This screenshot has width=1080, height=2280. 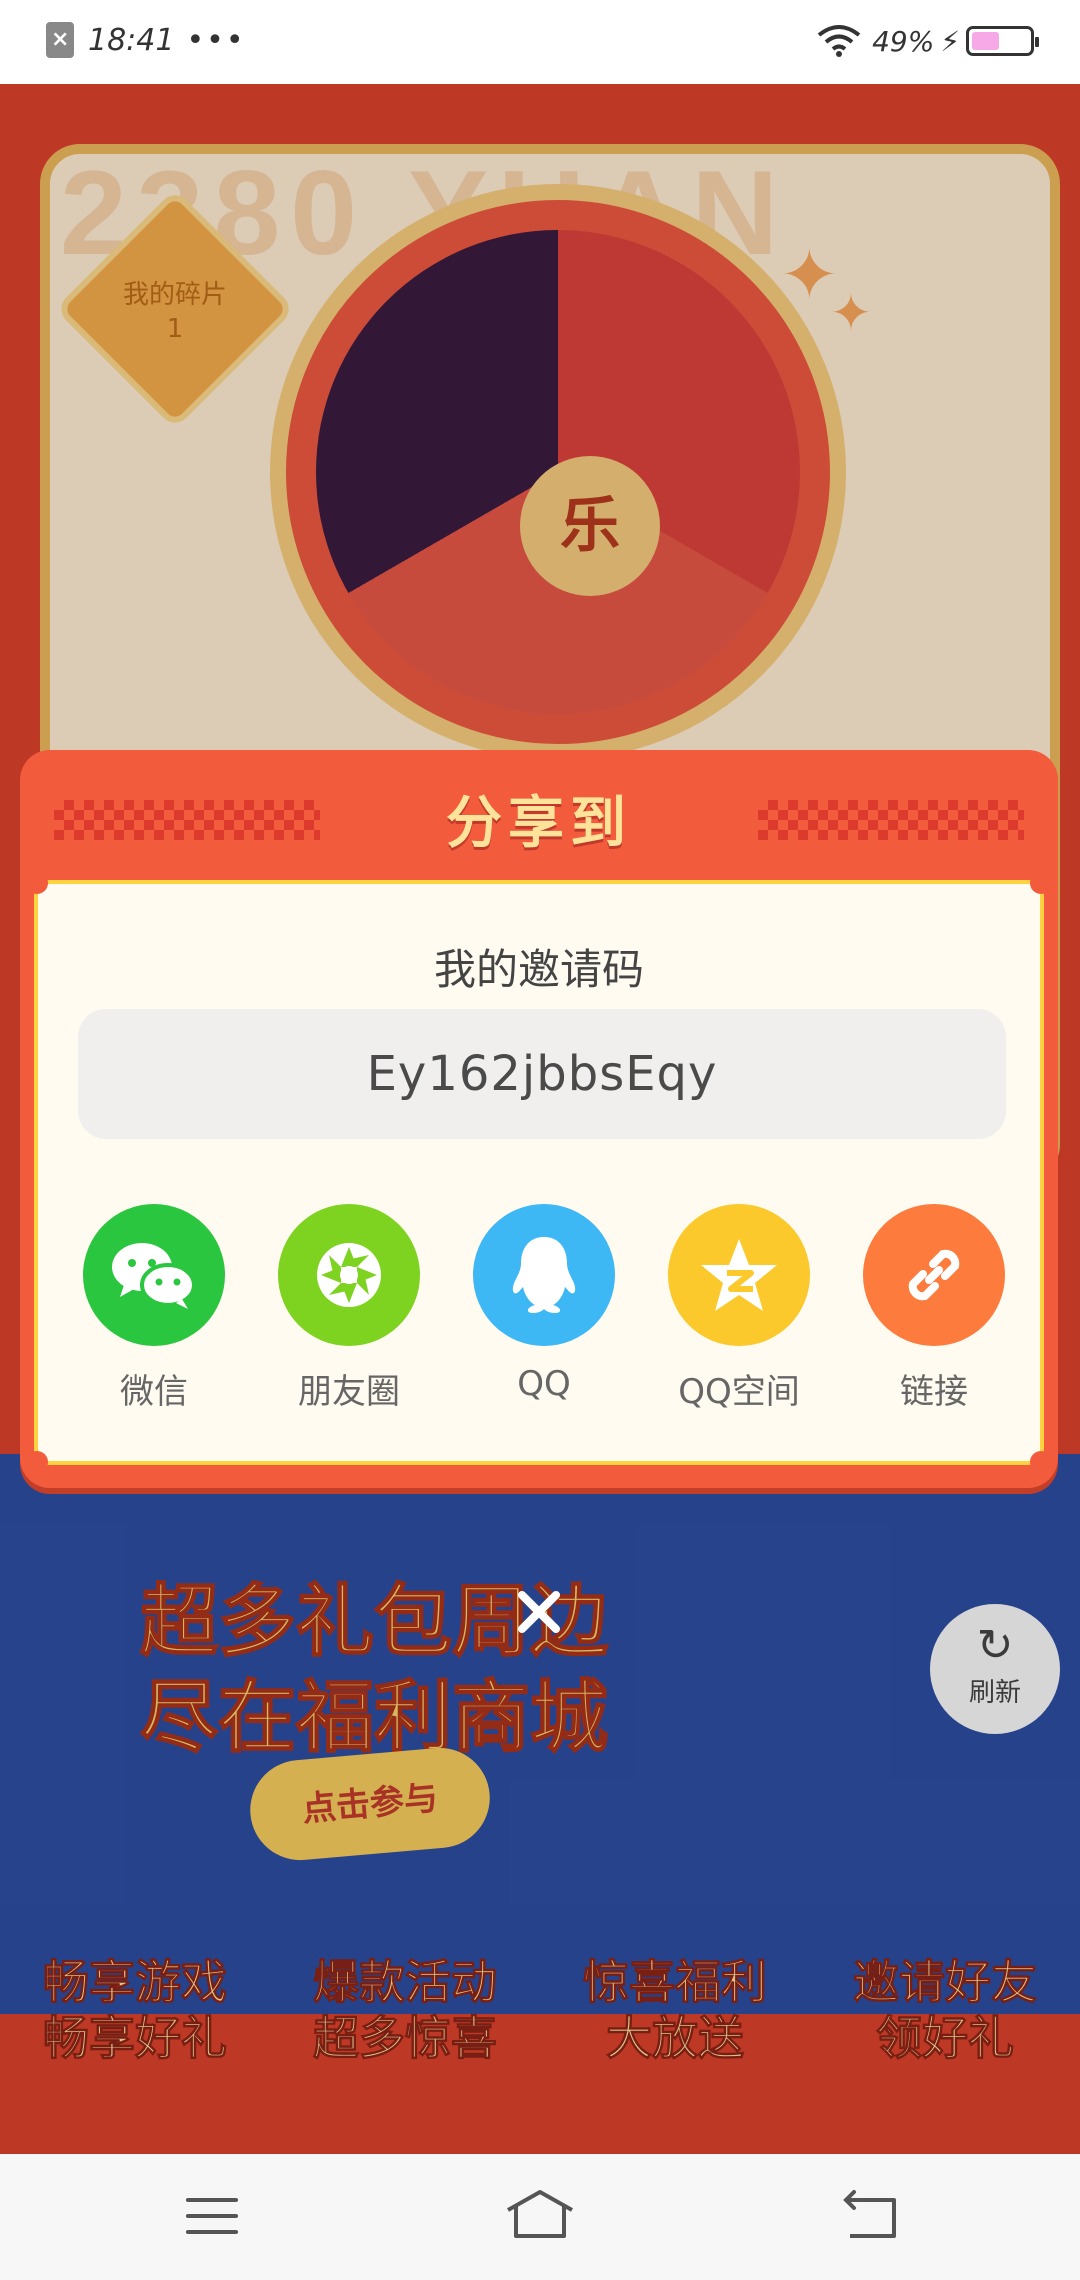 What do you see at coordinates (212, 2216) in the screenshot?
I see `menu-icon` at bounding box center [212, 2216].